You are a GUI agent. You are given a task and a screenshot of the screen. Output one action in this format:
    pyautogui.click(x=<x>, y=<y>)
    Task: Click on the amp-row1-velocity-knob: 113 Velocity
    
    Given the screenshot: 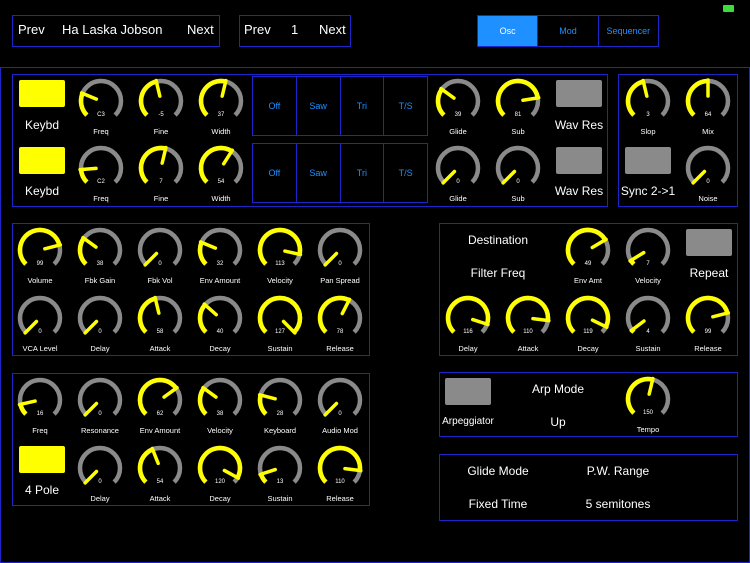 What is the action you would take?
    pyautogui.click(x=280, y=257)
    